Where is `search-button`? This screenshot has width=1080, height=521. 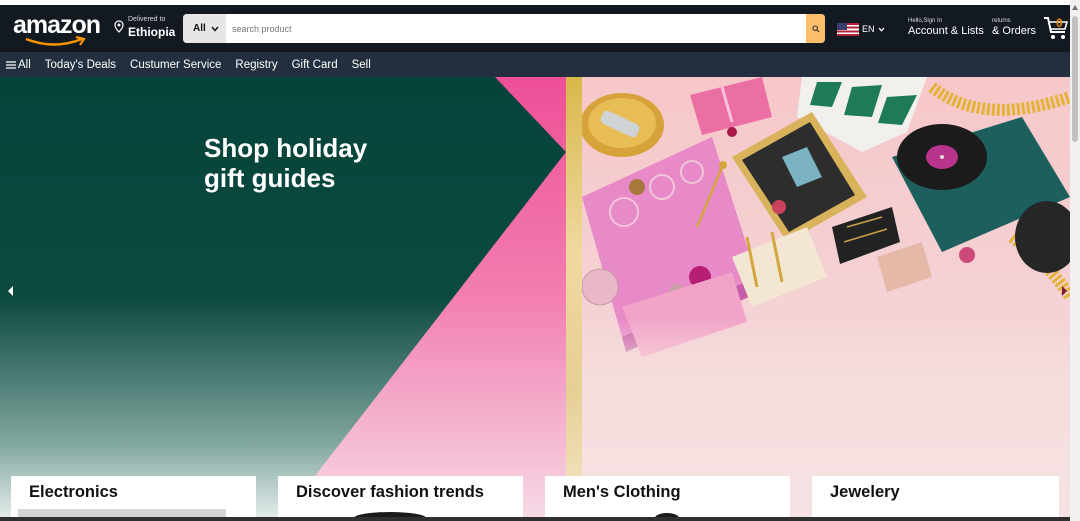 search-button is located at coordinates (815, 28).